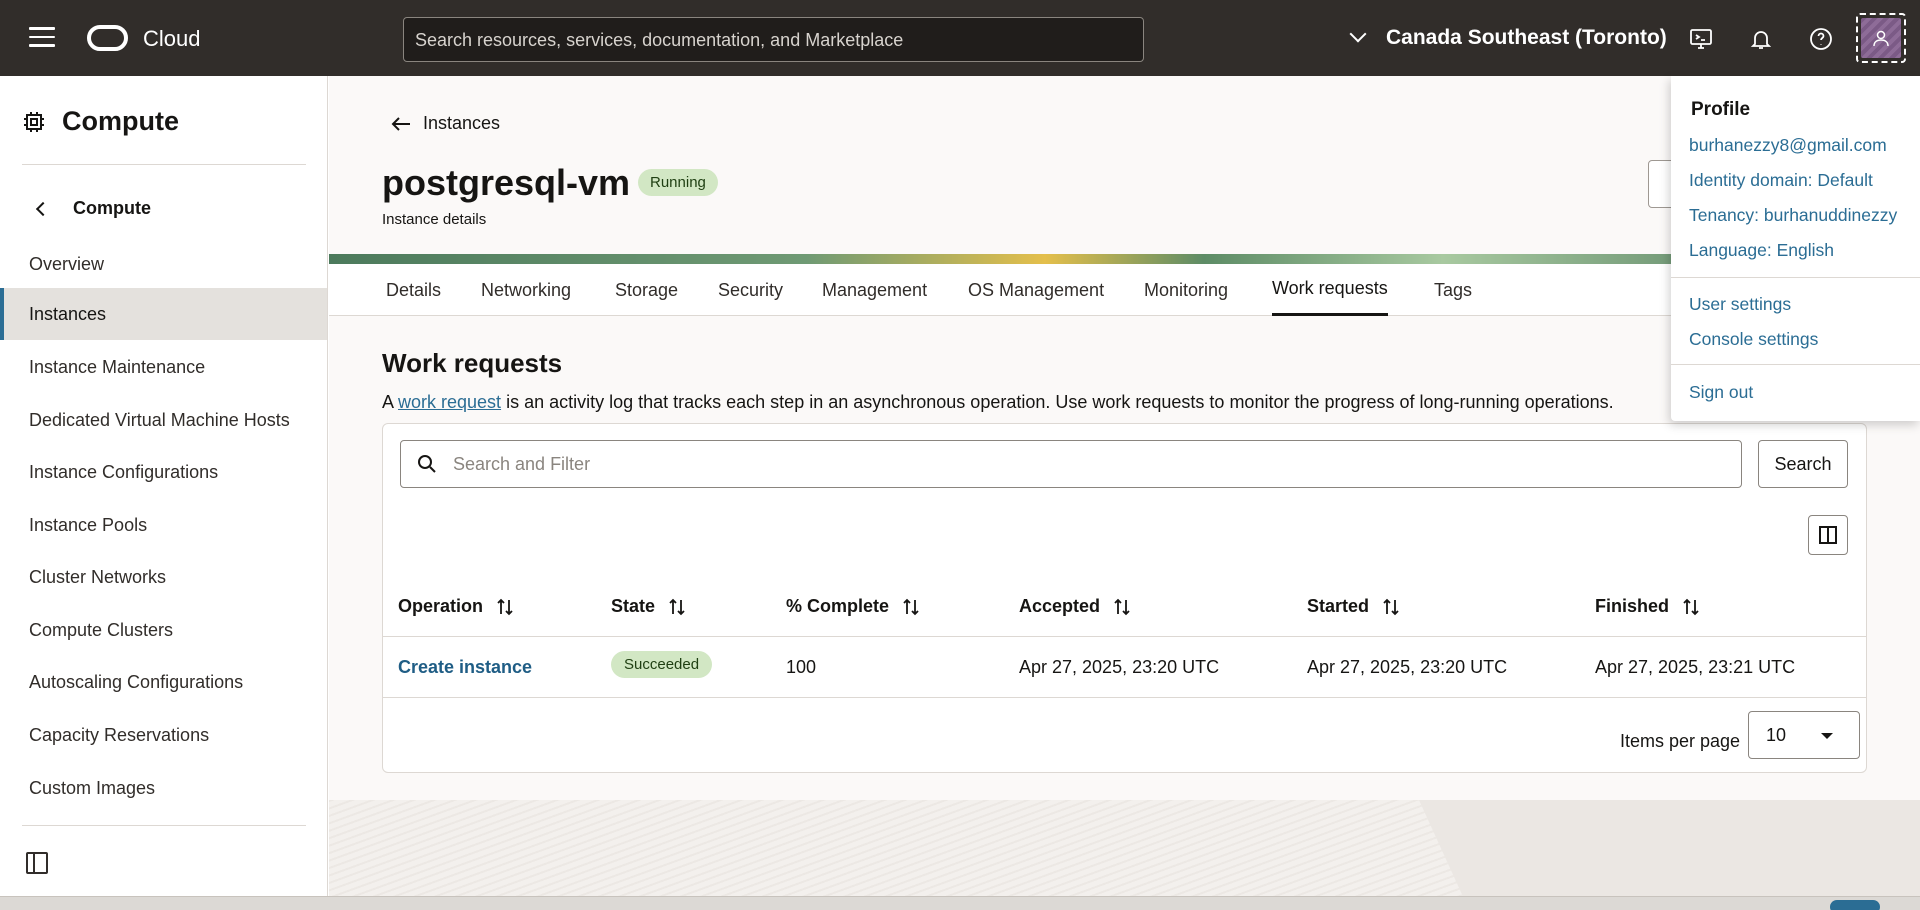 The height and width of the screenshot is (910, 1920). What do you see at coordinates (1701, 39) in the screenshot?
I see `cloud-shell-icon` at bounding box center [1701, 39].